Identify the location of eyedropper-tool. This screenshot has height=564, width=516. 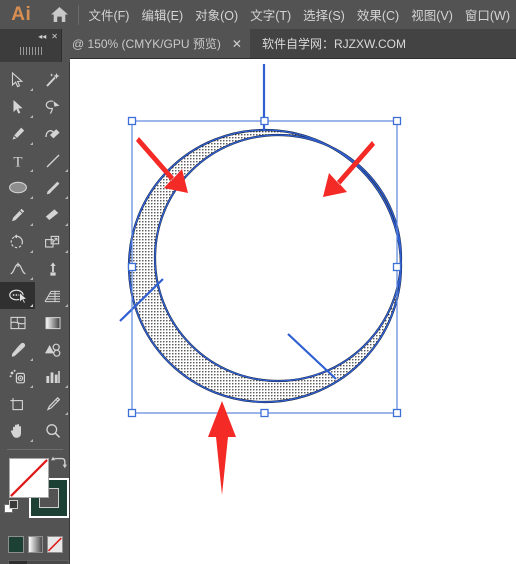
(17, 349).